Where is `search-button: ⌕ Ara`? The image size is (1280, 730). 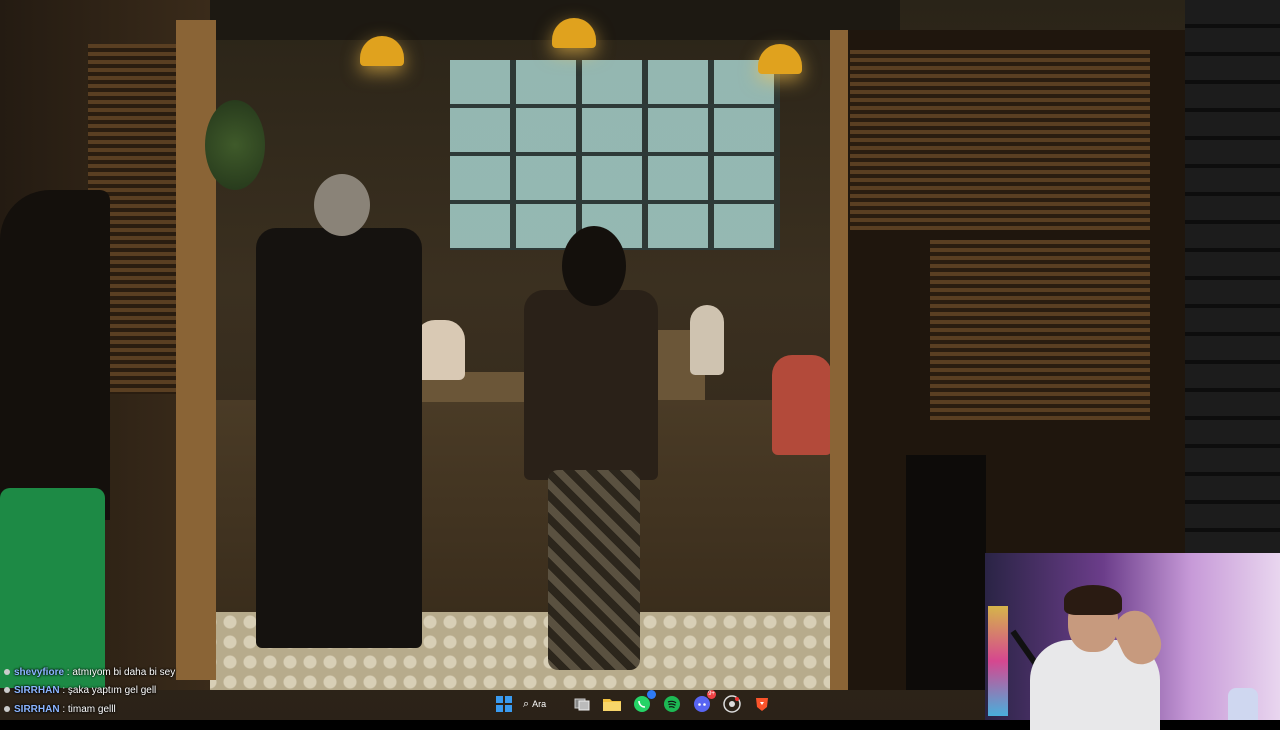 search-button: ⌕ Ara is located at coordinates (543, 704).